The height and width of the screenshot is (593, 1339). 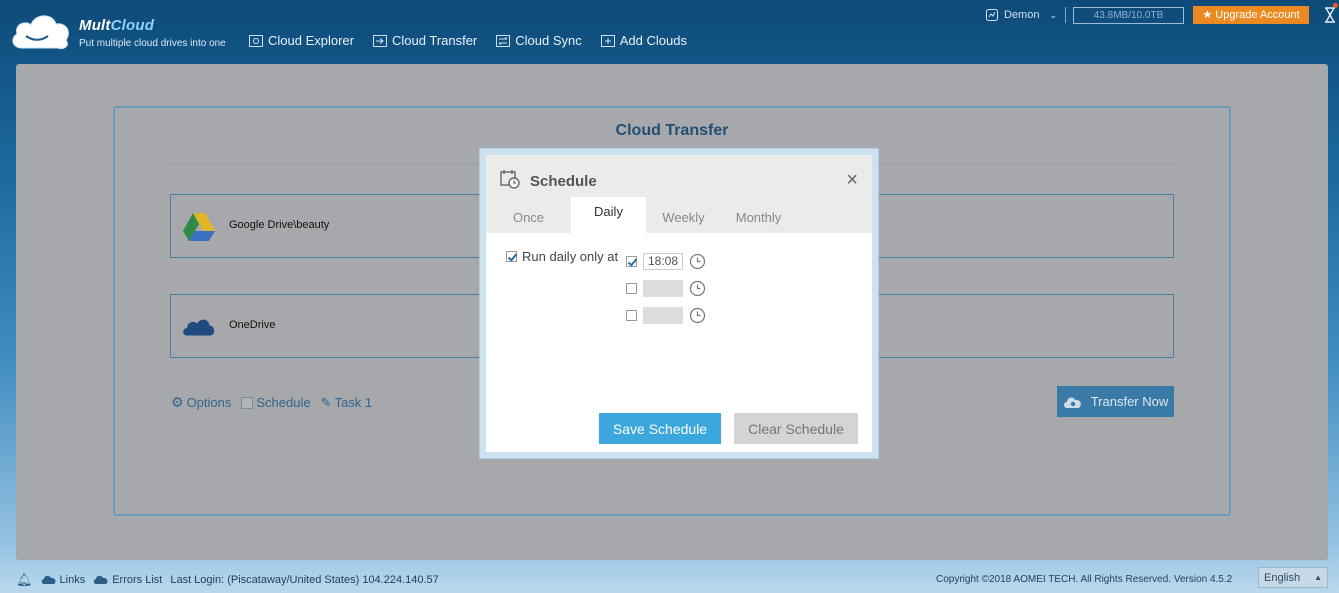 What do you see at coordinates (199, 327) in the screenshot?
I see `onedrive-icon` at bounding box center [199, 327].